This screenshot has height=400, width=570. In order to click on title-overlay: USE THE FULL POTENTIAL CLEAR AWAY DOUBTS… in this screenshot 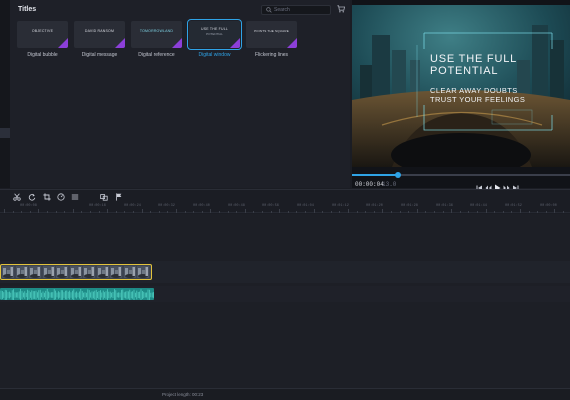, I will do `click(477, 78)`.